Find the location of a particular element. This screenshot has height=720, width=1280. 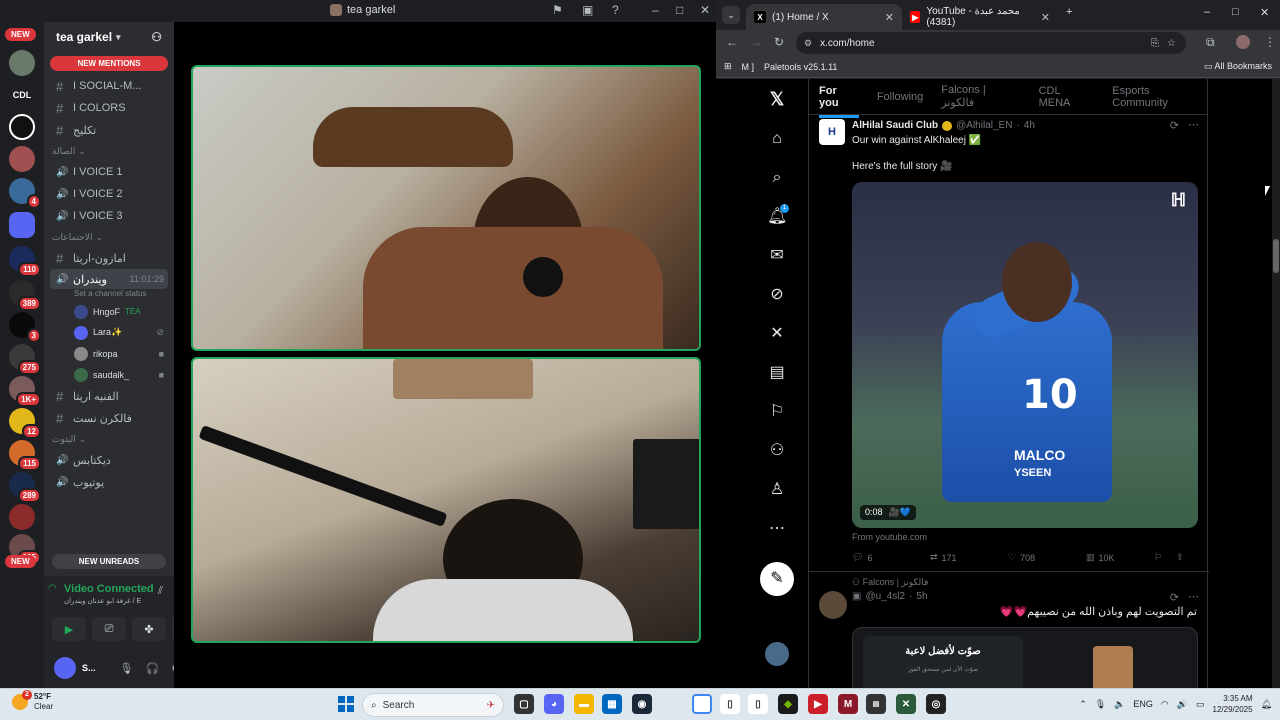

home-icon: ⌂ is located at coordinates (777, 139).